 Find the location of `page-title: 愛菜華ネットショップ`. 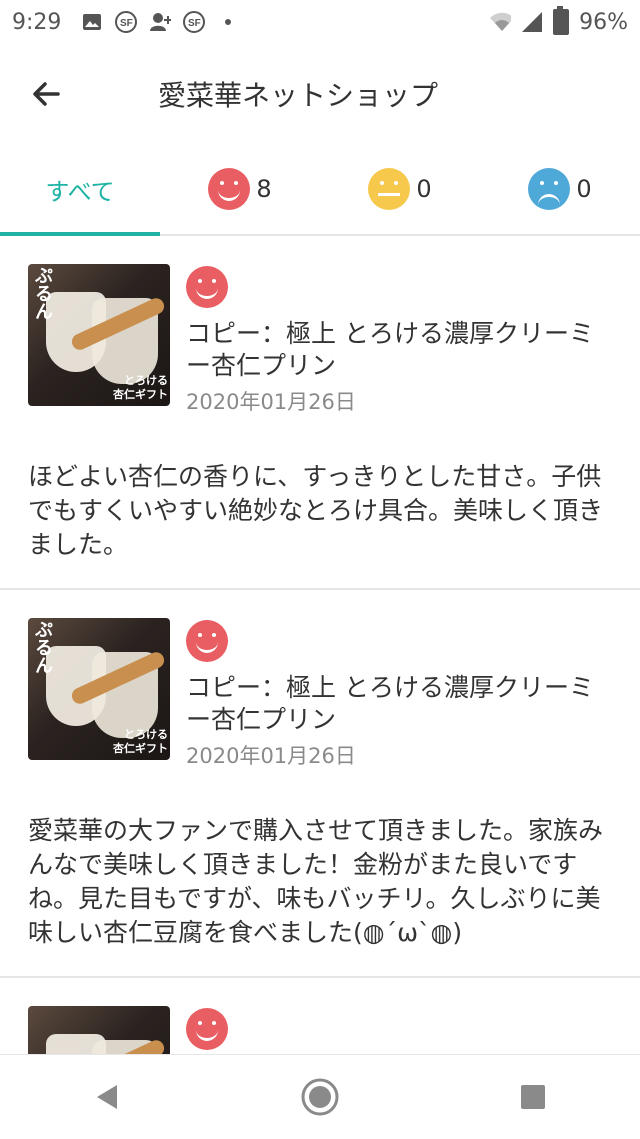

page-title: 愛菜華ネットショップ is located at coordinates (298, 95).